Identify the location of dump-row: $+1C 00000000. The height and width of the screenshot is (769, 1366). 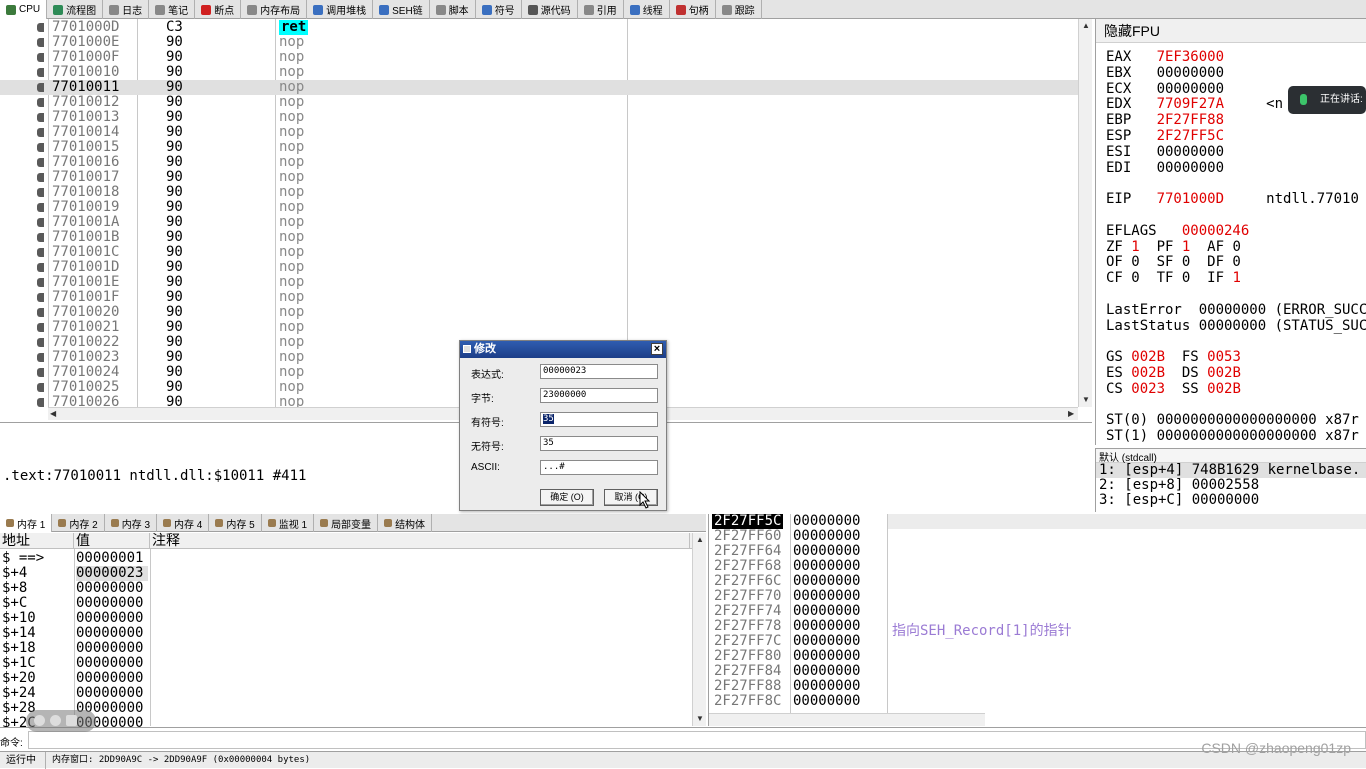
(345, 663).